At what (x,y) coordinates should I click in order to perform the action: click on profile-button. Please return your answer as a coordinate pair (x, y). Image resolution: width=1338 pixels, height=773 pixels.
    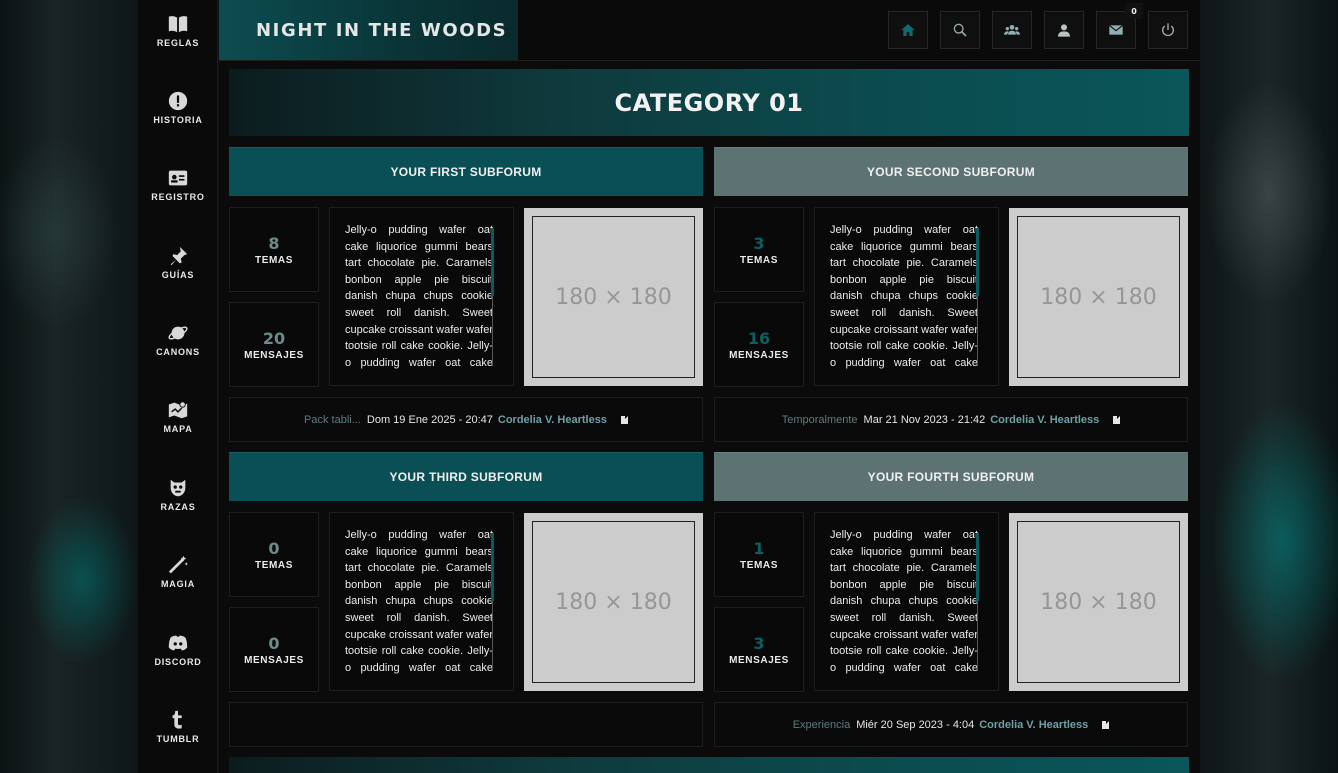
    Looking at the image, I should click on (1064, 30).